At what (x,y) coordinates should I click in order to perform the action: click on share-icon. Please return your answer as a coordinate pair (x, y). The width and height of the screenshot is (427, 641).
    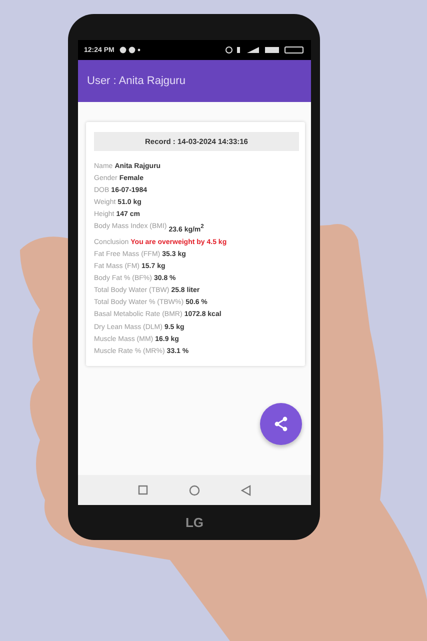
    Looking at the image, I should click on (281, 424).